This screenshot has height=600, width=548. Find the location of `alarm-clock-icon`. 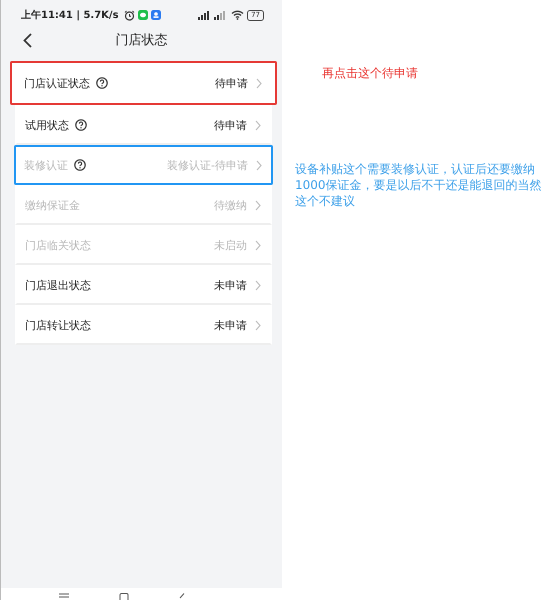

alarm-clock-icon is located at coordinates (129, 15).